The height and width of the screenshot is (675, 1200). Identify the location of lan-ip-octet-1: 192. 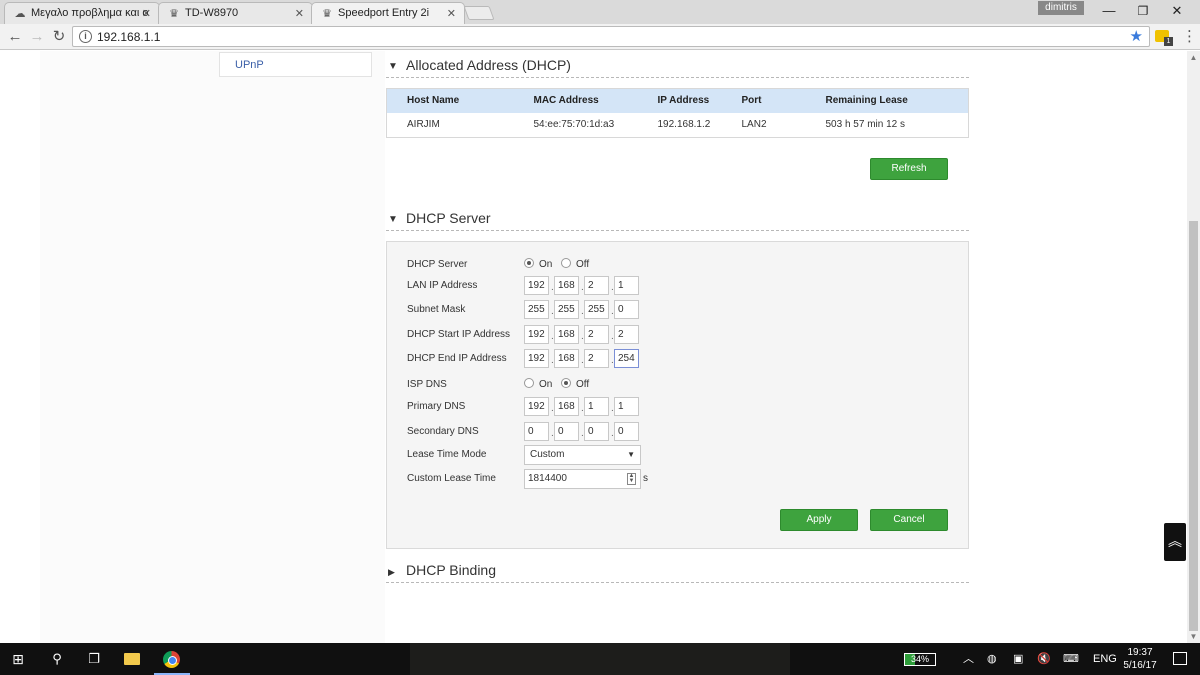
(536, 285).